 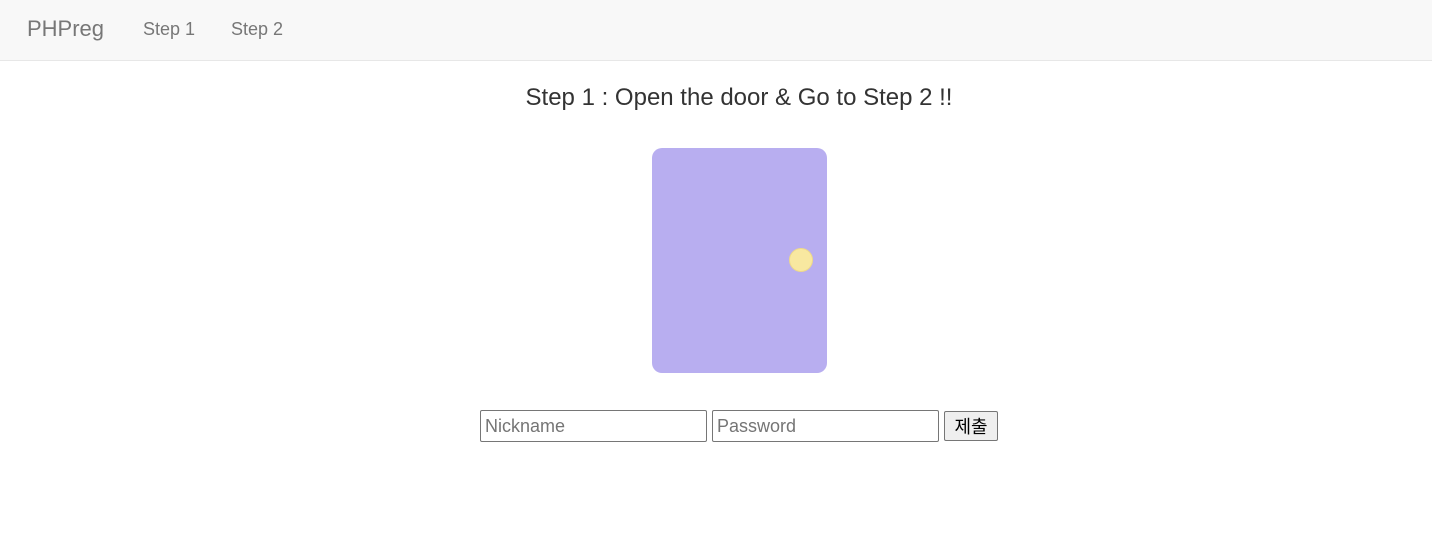 What do you see at coordinates (739, 97) in the screenshot?
I see `page-title: Step 1 : Open the door & Go to Step 2 !!` at bounding box center [739, 97].